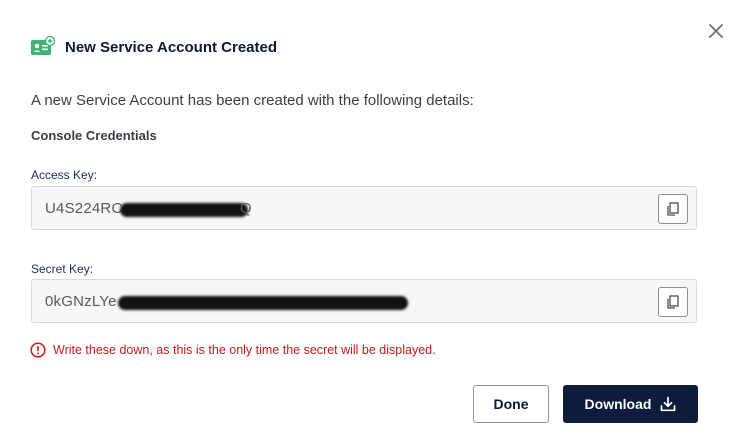 The height and width of the screenshot is (446, 748). Describe the element at coordinates (43, 47) in the screenshot. I see `service-account-card-icon` at that location.